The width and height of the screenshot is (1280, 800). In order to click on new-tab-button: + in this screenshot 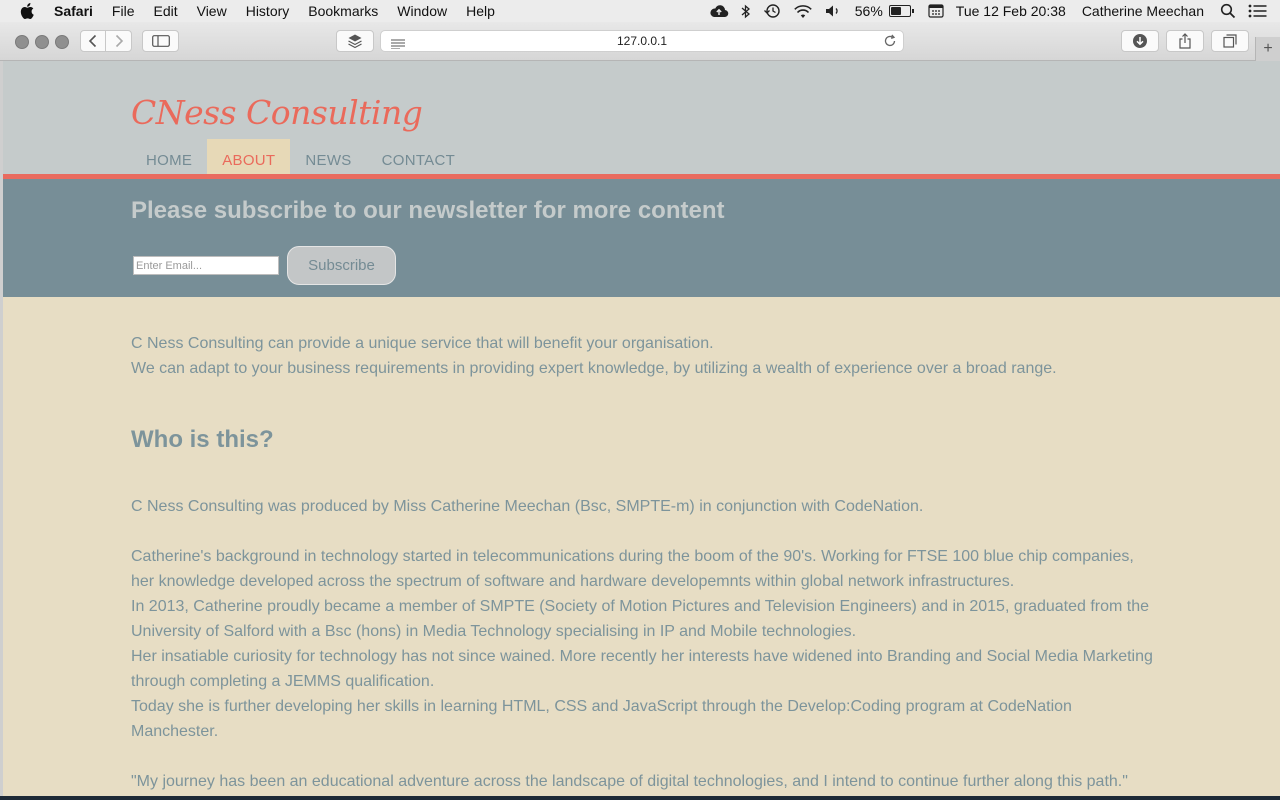, I will do `click(1267, 49)`.